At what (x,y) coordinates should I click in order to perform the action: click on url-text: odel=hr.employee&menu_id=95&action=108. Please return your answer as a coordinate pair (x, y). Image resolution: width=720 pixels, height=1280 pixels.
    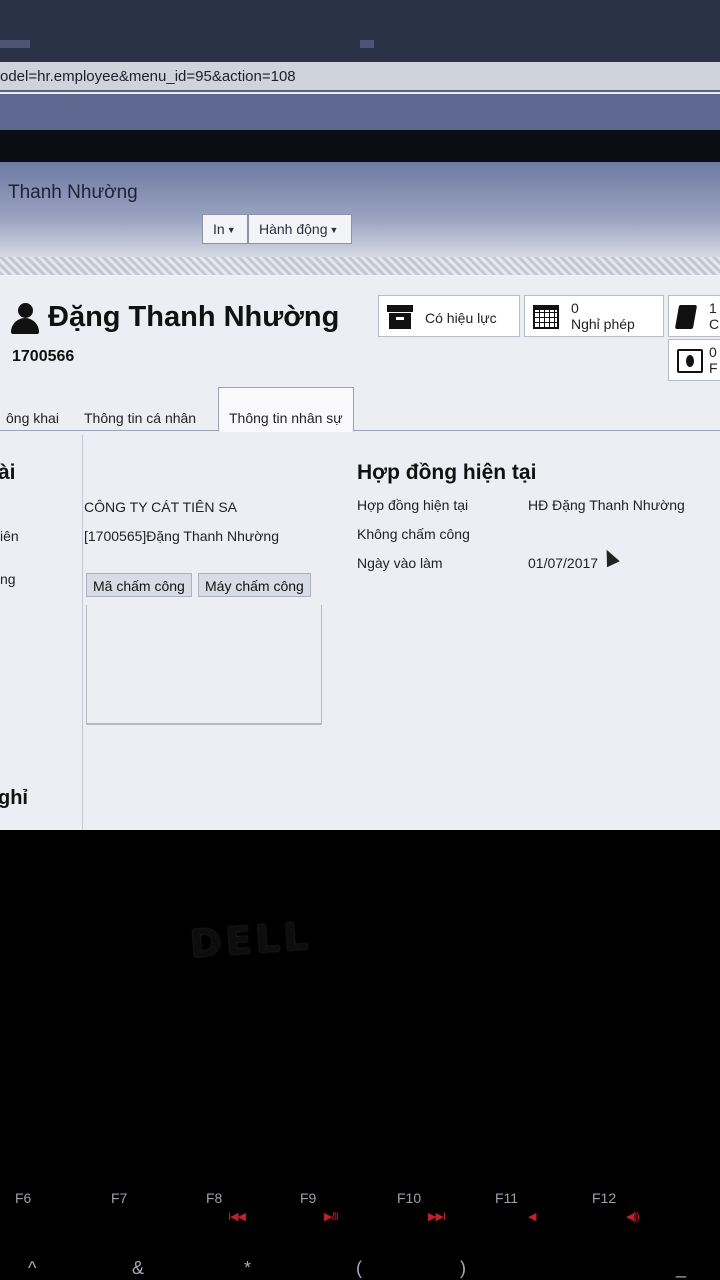
    Looking at the image, I should click on (148, 76).